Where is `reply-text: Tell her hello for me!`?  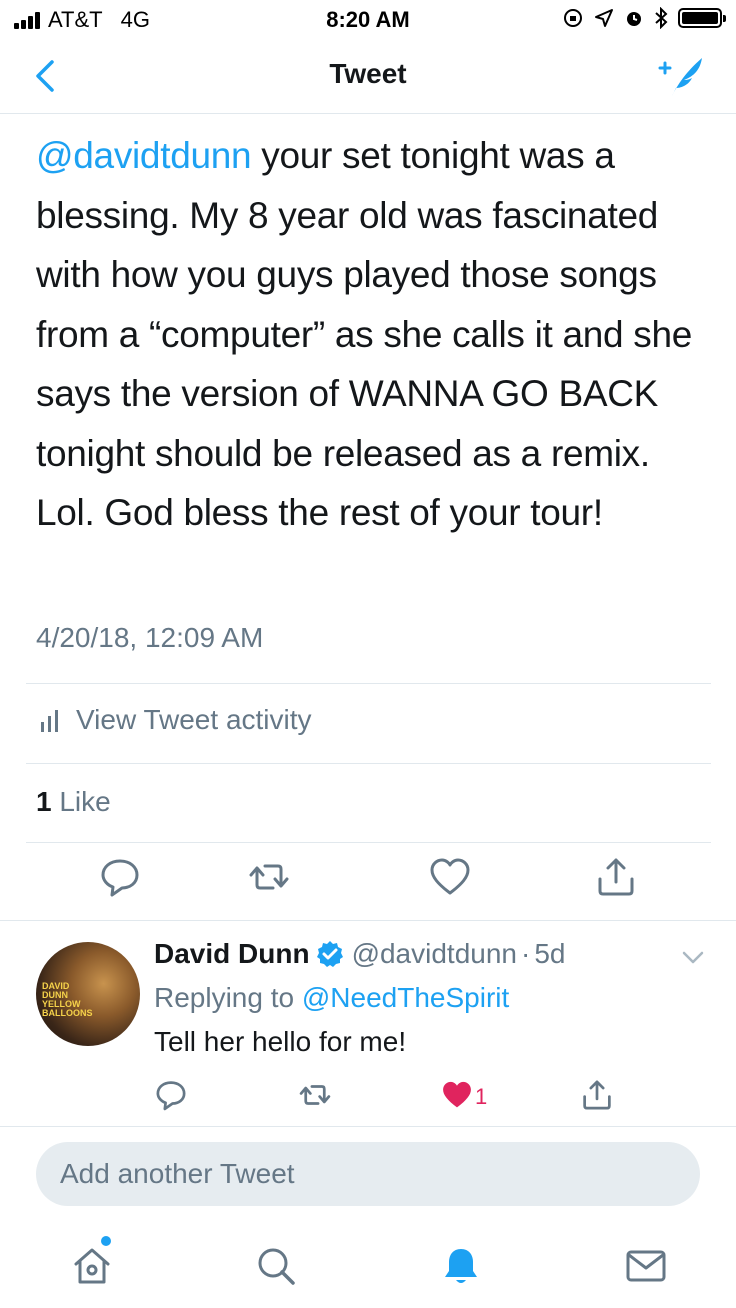
reply-text: Tell her hello for me! is located at coordinates (280, 1041).